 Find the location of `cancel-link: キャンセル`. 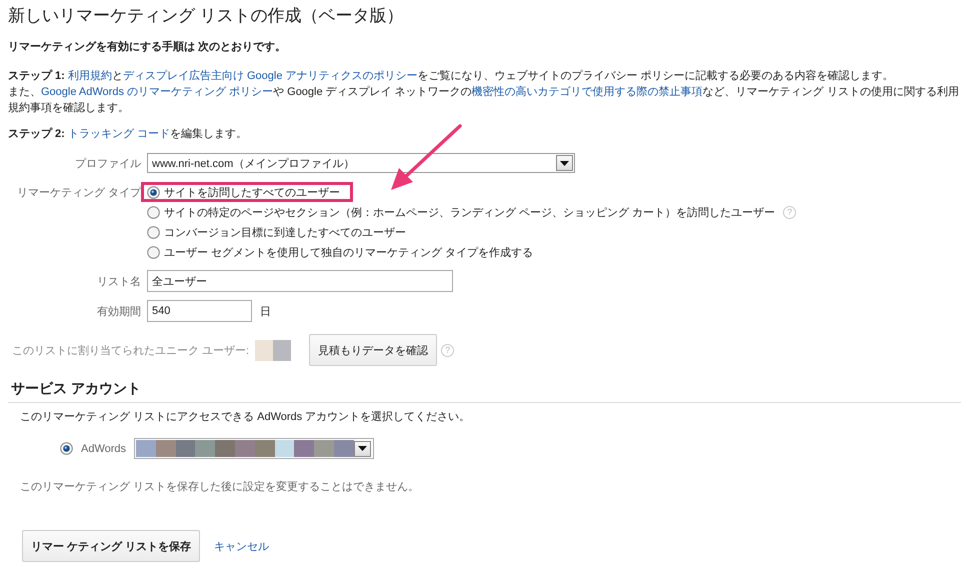

cancel-link: キャンセル is located at coordinates (242, 546).